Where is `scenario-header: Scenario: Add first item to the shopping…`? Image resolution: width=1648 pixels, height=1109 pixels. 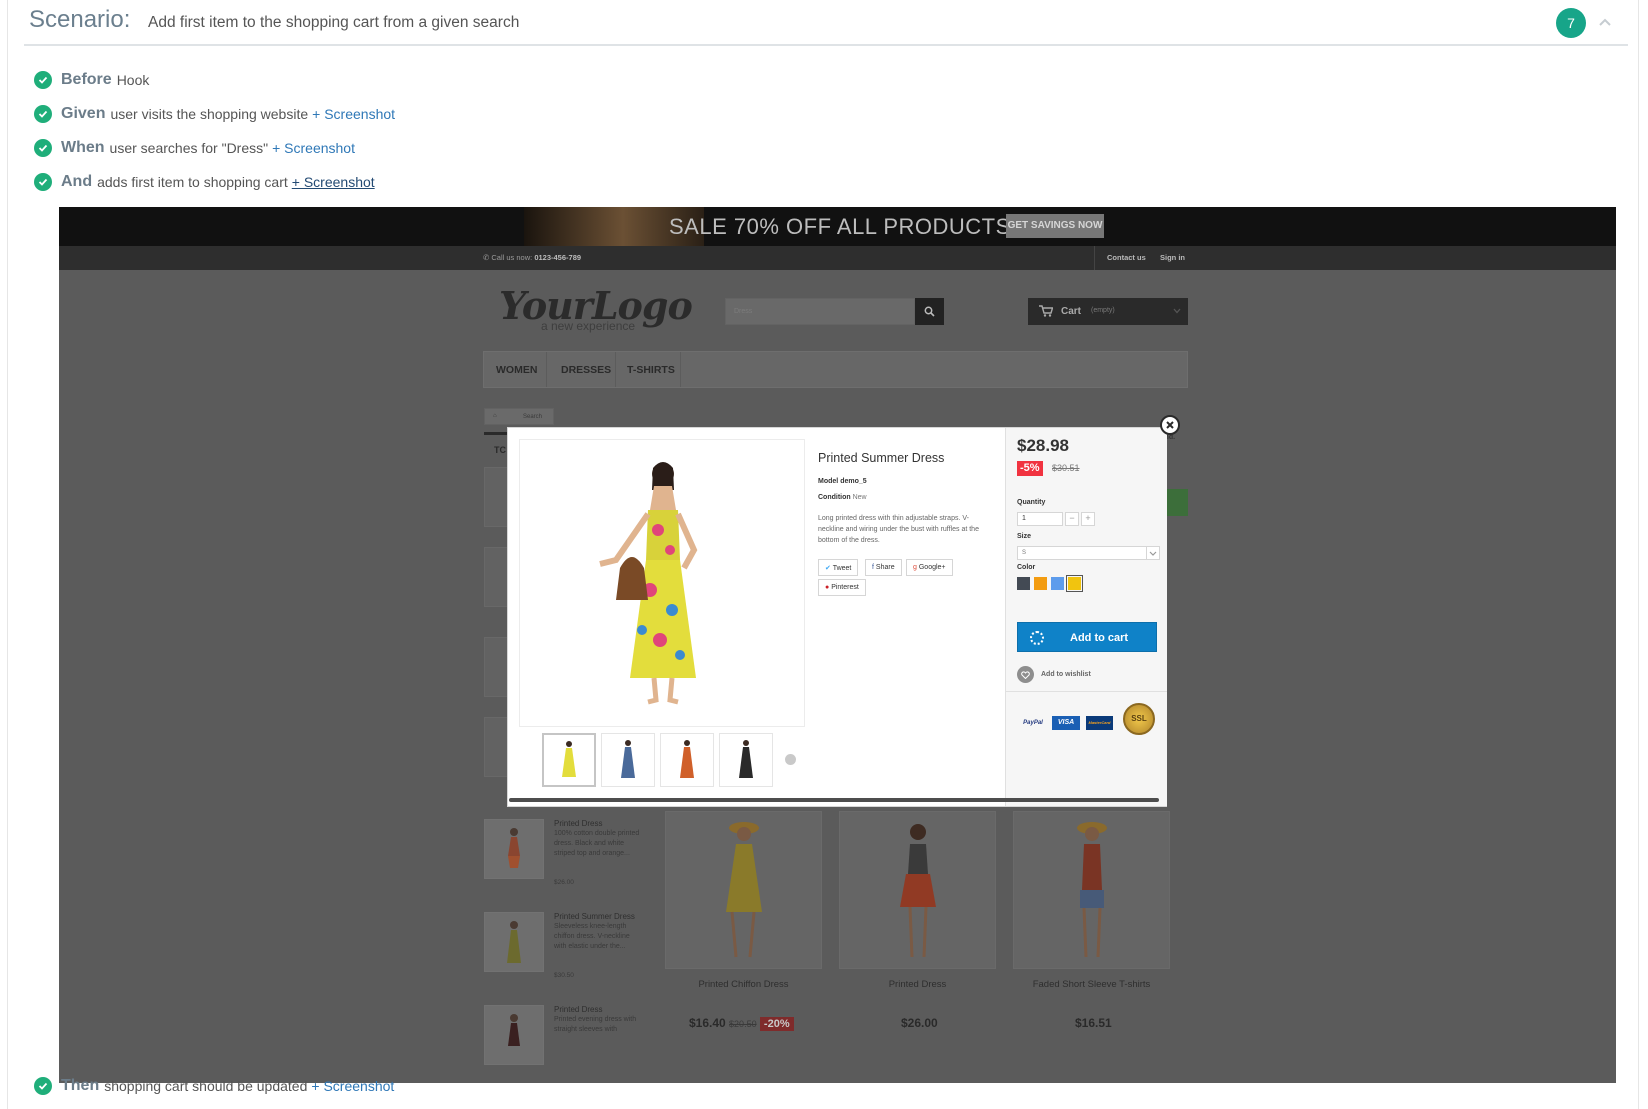
scenario-header: Scenario: Add first item to the shopping… is located at coordinates (826, 23).